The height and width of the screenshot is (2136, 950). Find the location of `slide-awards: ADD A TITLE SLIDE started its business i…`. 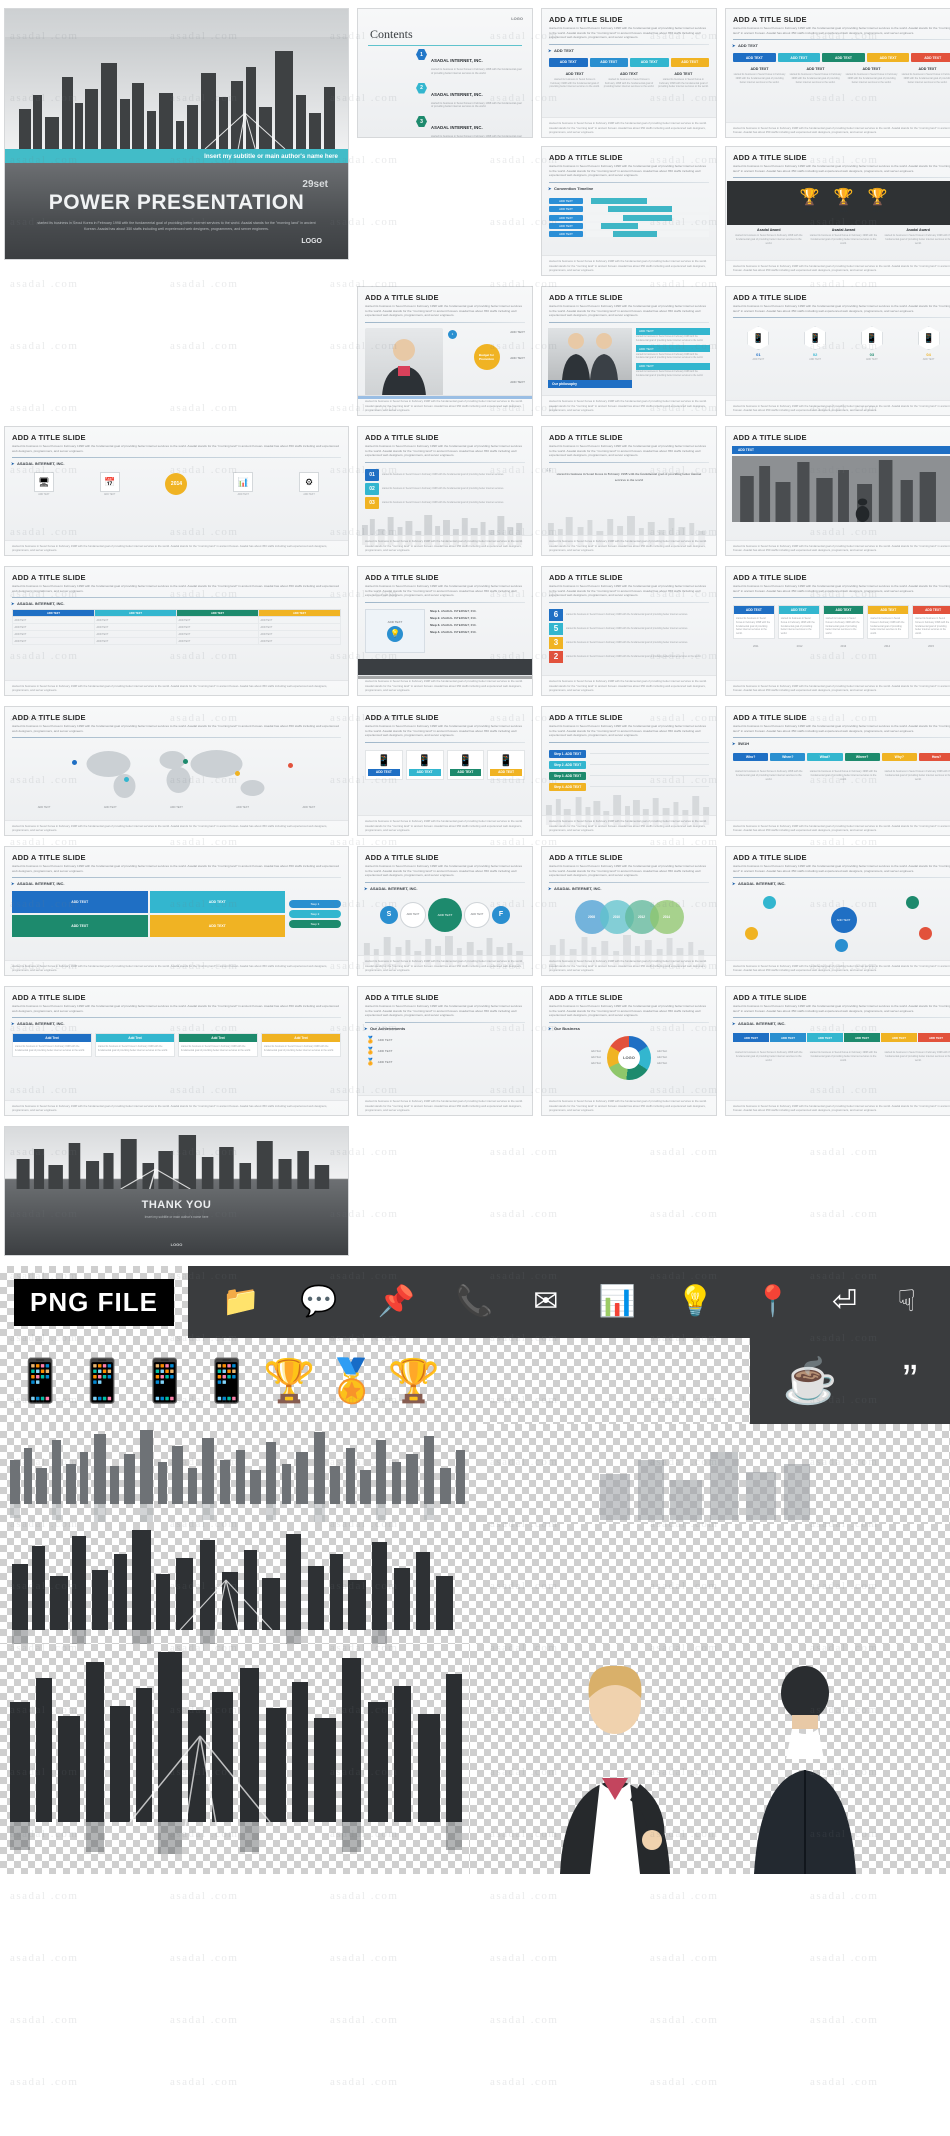

slide-awards: ADD A TITLE SLIDE started its business i… is located at coordinates (837, 211).